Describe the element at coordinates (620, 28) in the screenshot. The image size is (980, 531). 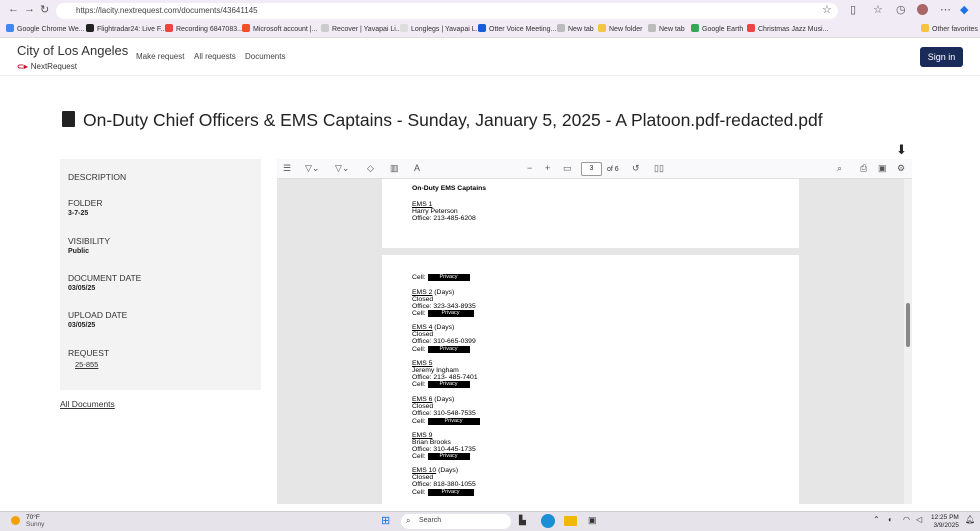
I see `bookmark-folder: New folder` at that location.